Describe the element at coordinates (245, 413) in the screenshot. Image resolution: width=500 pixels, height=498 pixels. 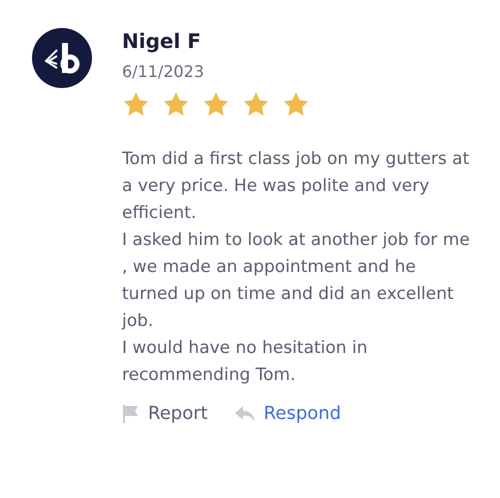
I see `reply-icon` at that location.